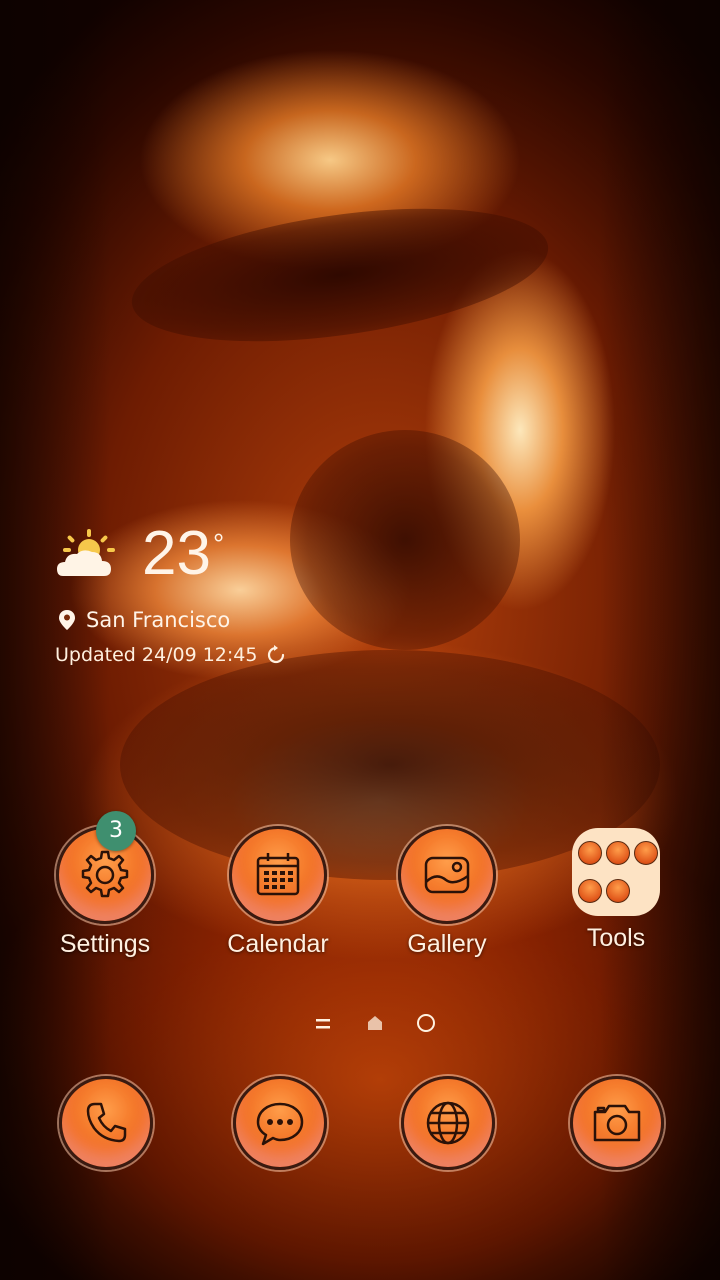 This screenshot has height=1280, width=720. What do you see at coordinates (323, 1024) in the screenshot?
I see `menu-indicator-icon` at bounding box center [323, 1024].